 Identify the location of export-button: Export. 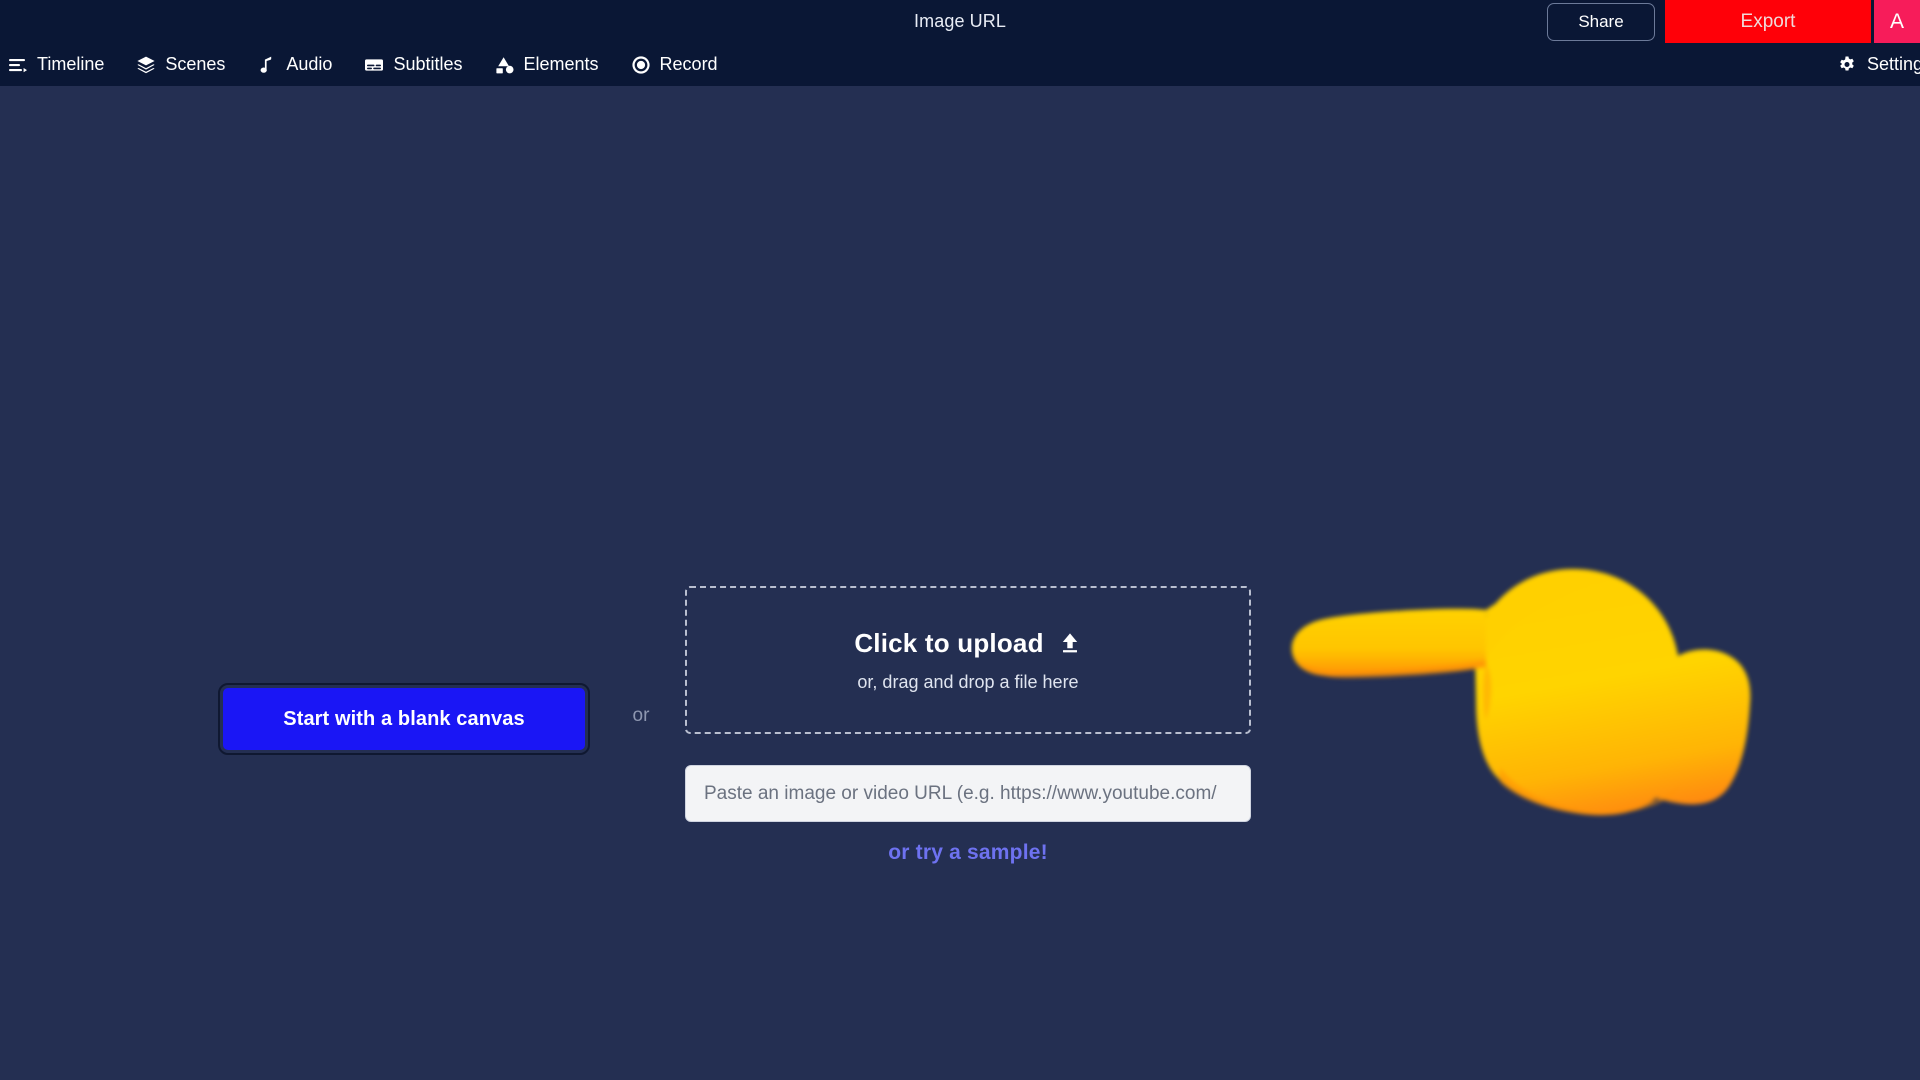
(1768, 21).